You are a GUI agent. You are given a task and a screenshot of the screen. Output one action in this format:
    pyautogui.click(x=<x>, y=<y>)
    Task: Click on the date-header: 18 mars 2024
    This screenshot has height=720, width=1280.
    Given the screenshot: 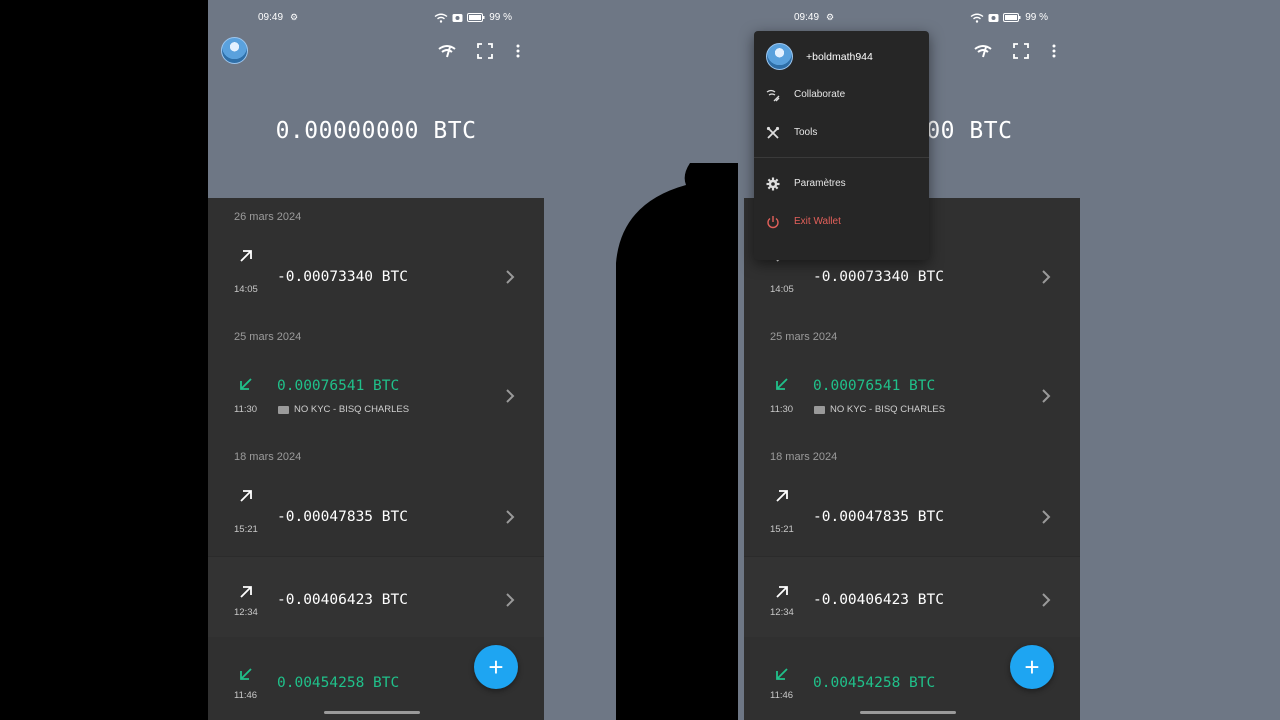 What is the action you would take?
    pyautogui.click(x=804, y=457)
    